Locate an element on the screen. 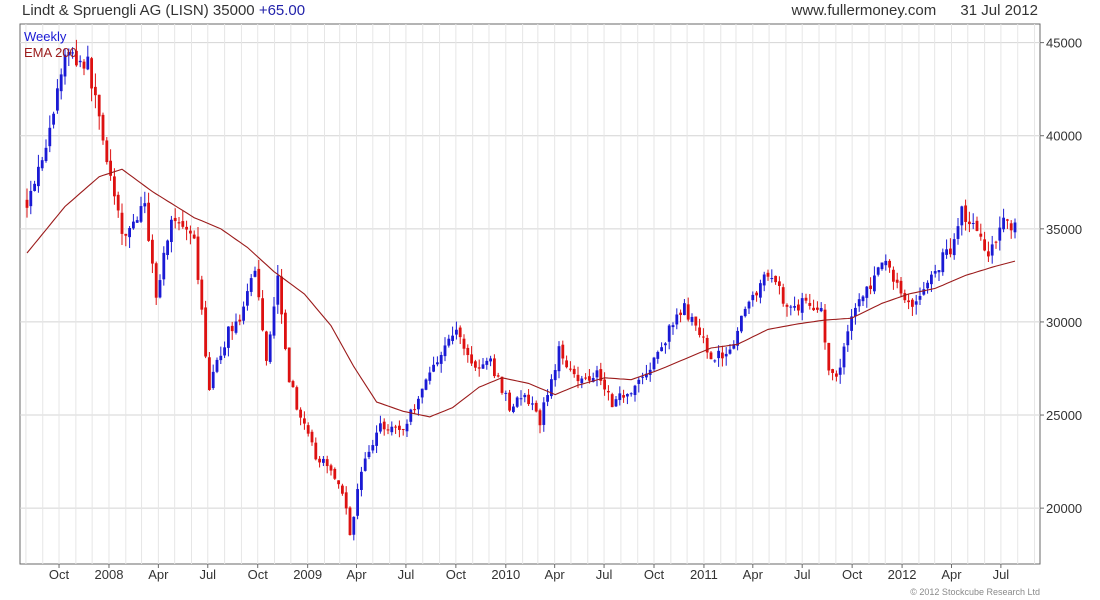 This screenshot has height=600, width=1100. y-tick-label: 25000 is located at coordinates (1064, 415).